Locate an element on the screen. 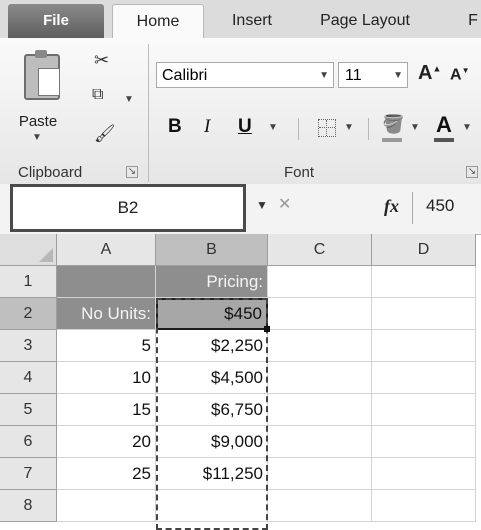 This screenshot has width=481, height=530. underline-dropdown-icon: ▼ is located at coordinates (273, 127).